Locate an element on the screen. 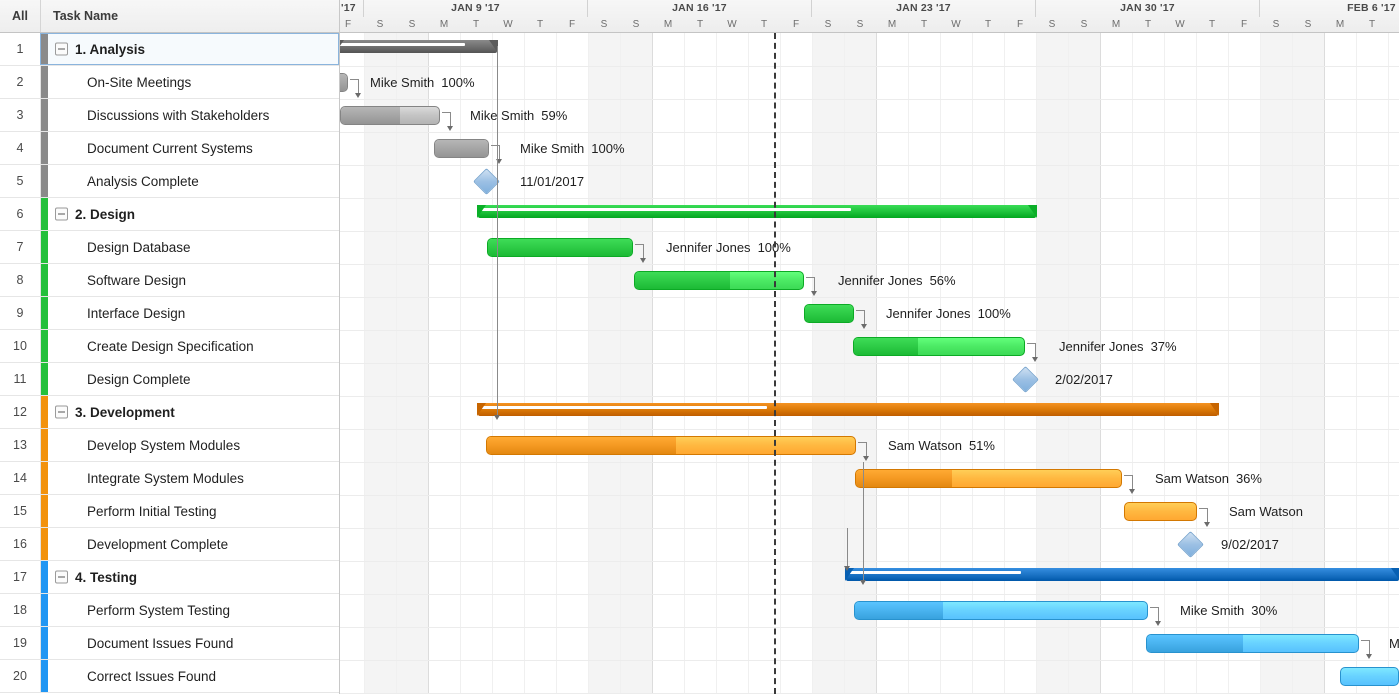 The width and height of the screenshot is (1399, 694). resource-name: 2/02/2017 is located at coordinates (1084, 379).